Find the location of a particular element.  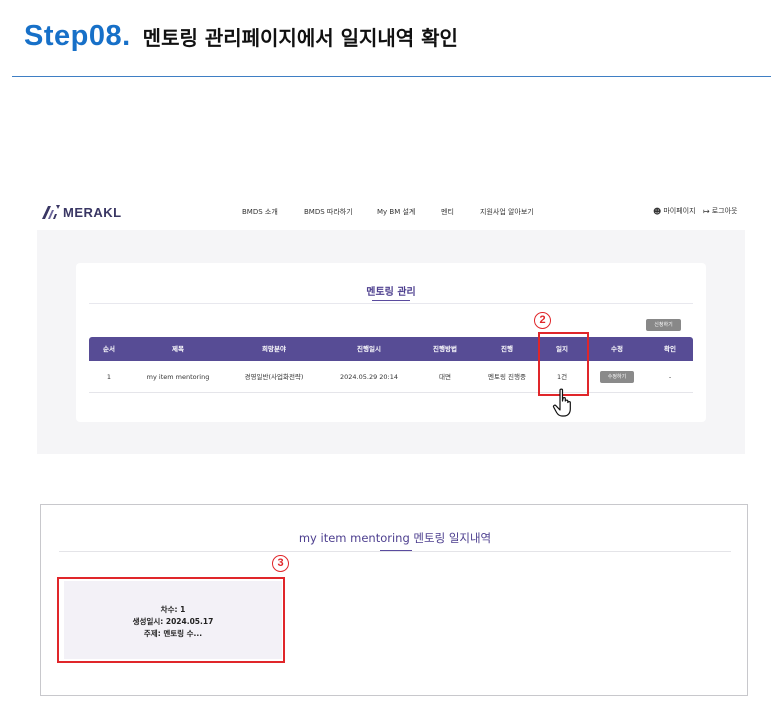

step-title: 멘토링 관리페이지에서 일지내역 확인 is located at coordinates (300, 38).